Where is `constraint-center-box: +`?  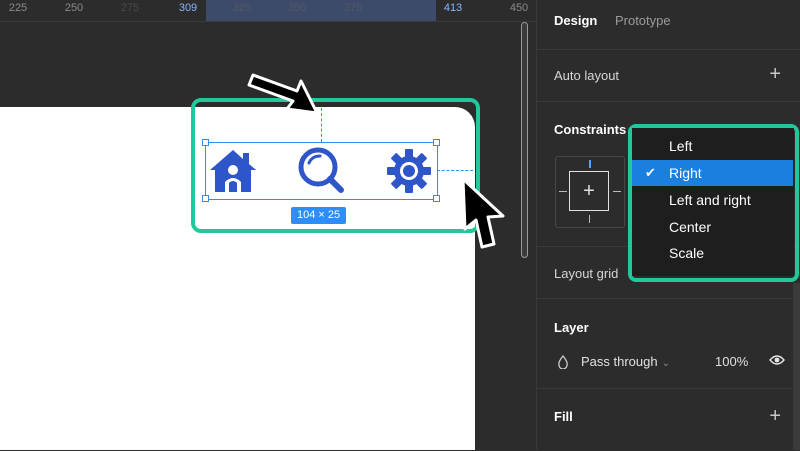
constraint-center-box: + is located at coordinates (589, 191).